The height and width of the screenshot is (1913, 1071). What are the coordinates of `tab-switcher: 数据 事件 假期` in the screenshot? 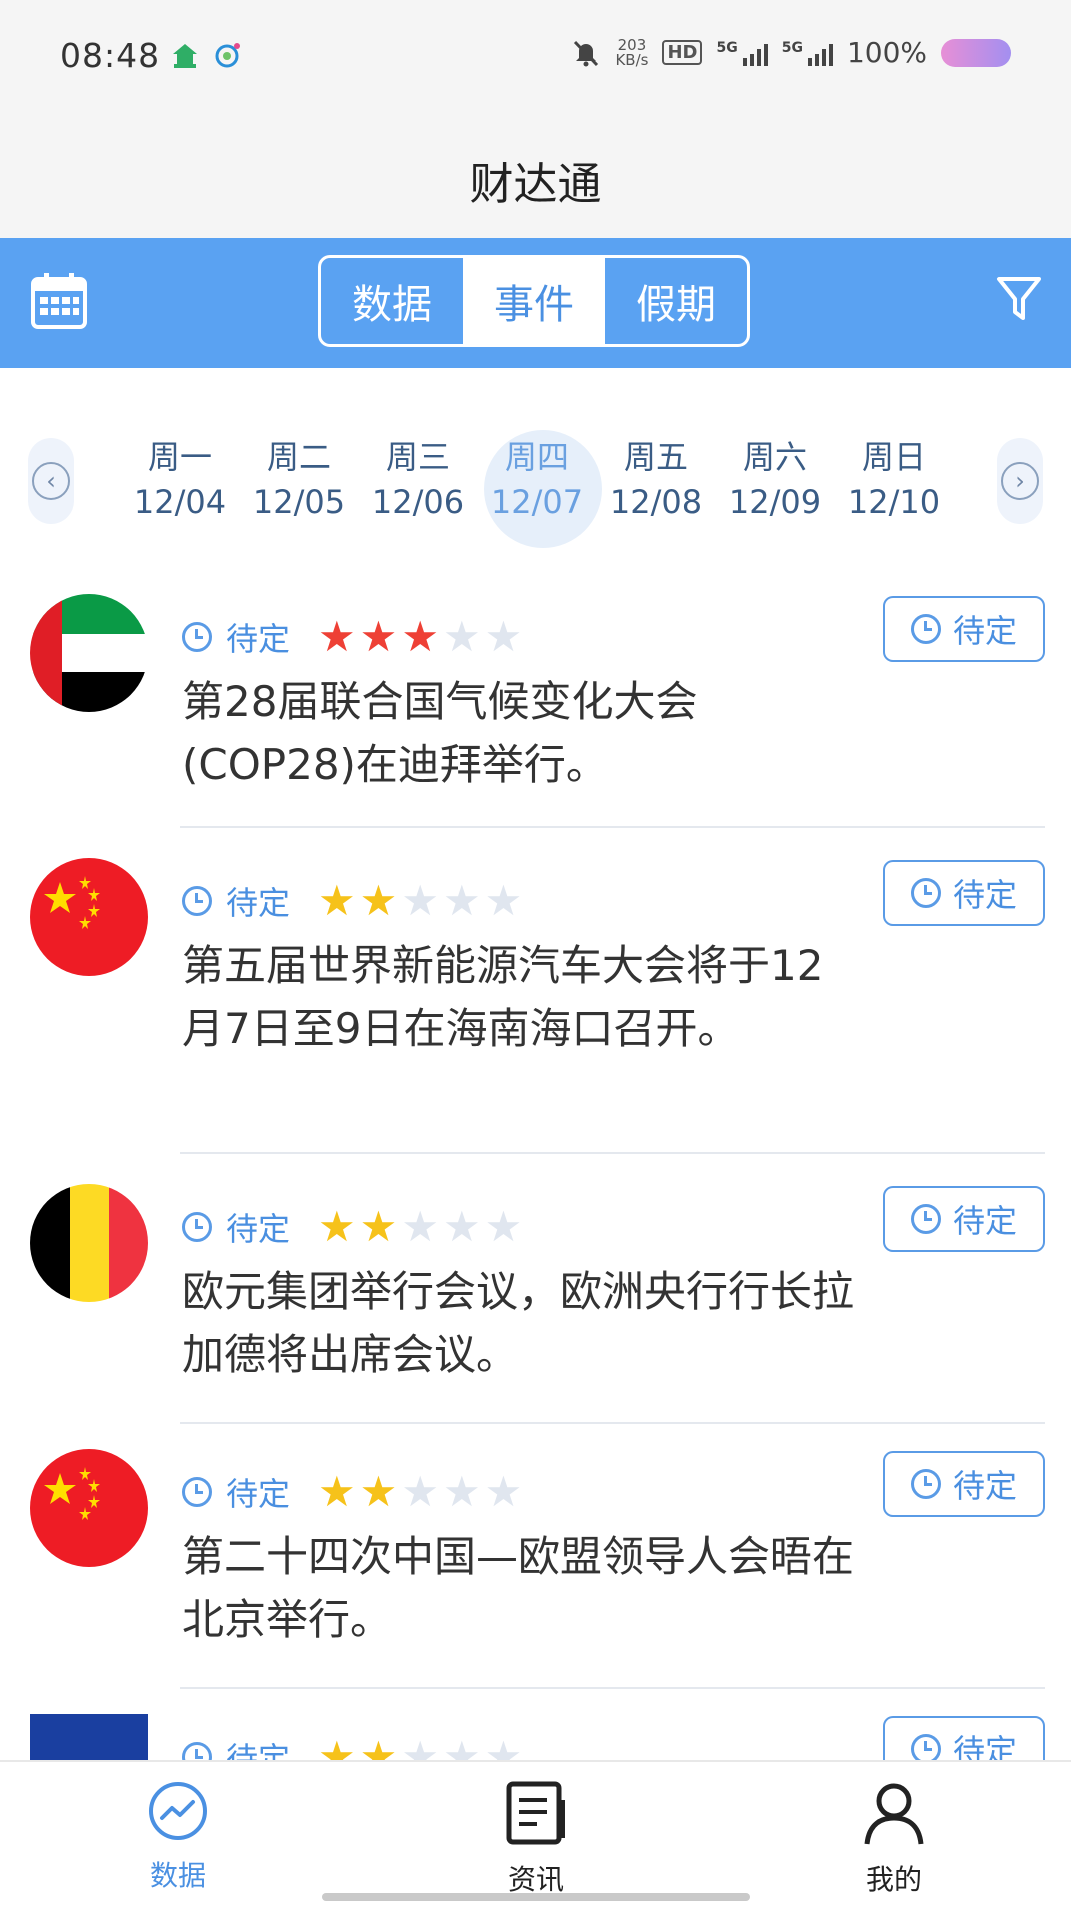 It's located at (534, 301).